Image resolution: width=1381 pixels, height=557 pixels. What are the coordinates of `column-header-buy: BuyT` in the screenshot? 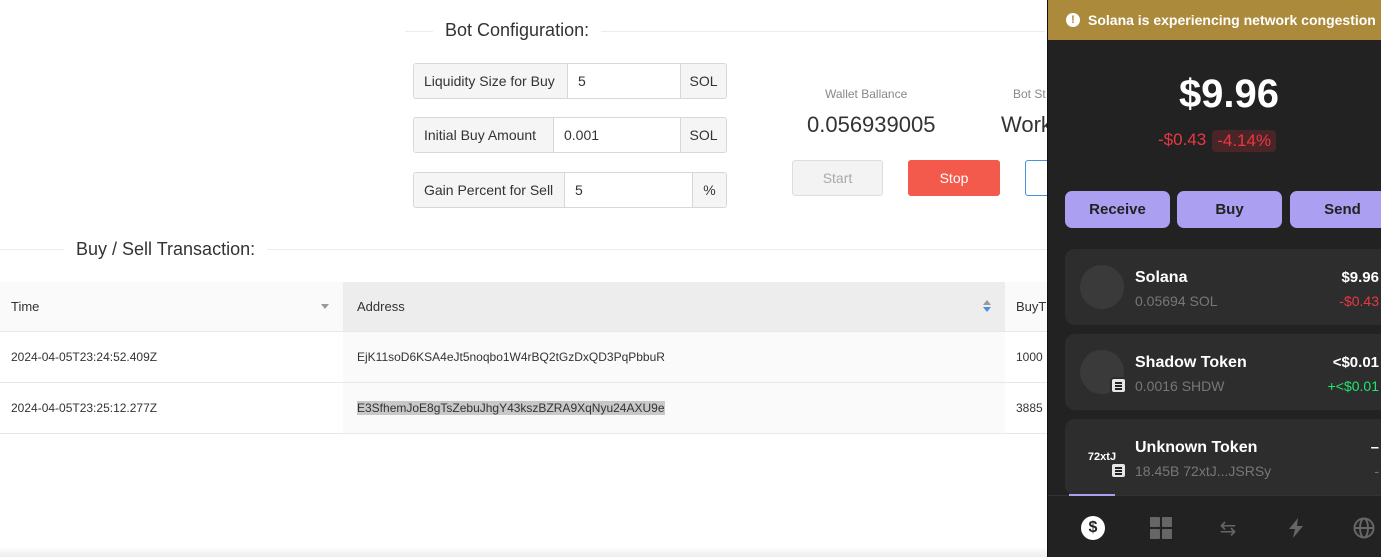 It's located at (1027, 306).